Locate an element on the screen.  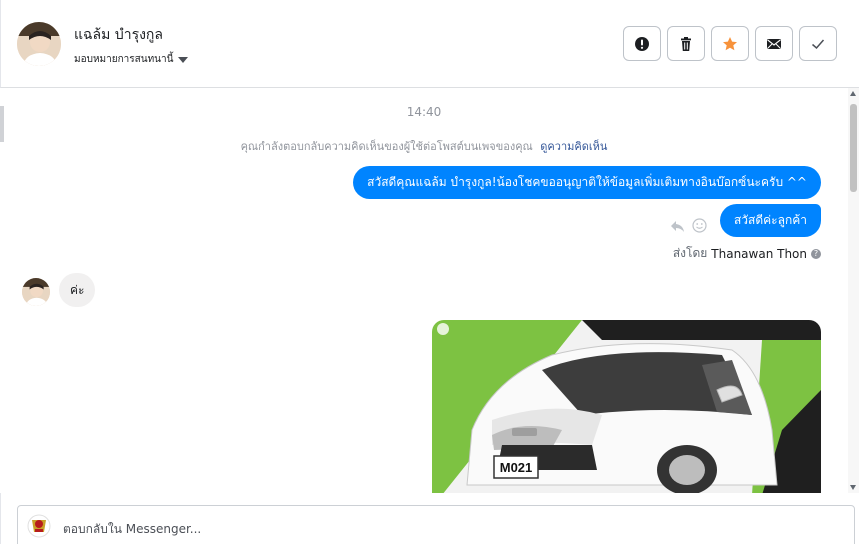
alert-icon is located at coordinates (642, 43).